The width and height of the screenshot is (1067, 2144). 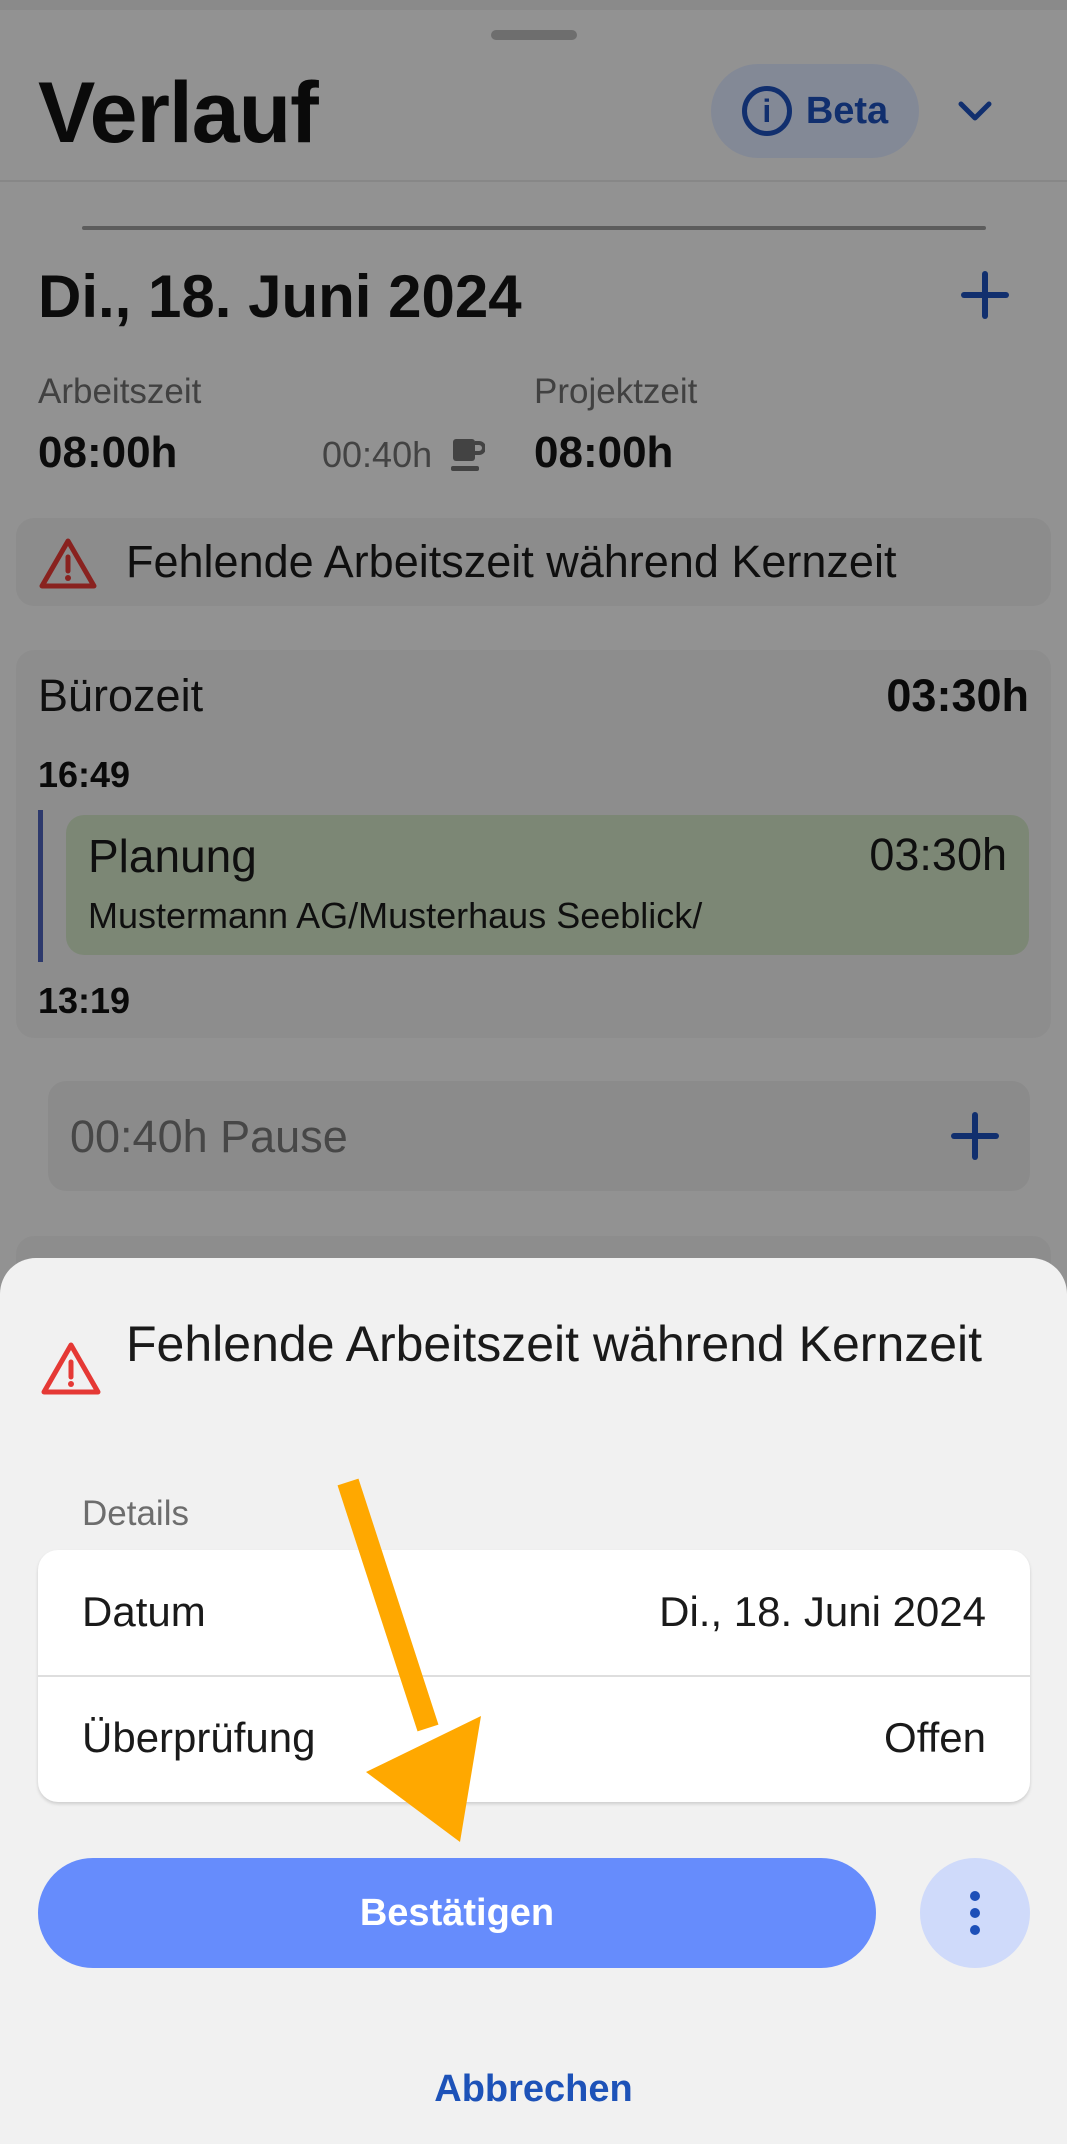 I want to click on detail-key: Überprüfung, so click(x=199, y=1737).